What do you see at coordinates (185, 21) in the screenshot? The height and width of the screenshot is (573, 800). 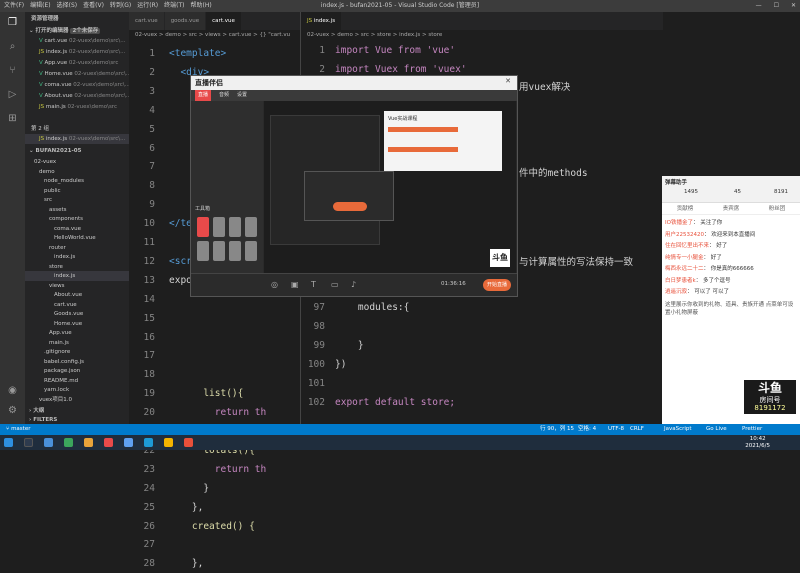 I see `tab-goods-vue: goods.vue` at bounding box center [185, 21].